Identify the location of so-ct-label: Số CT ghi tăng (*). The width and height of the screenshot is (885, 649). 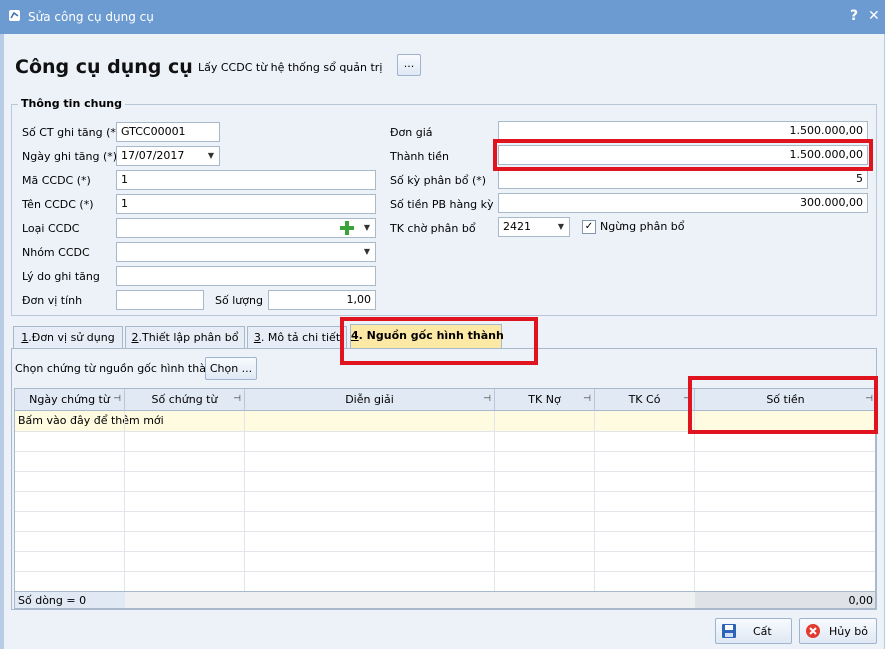
(71, 132).